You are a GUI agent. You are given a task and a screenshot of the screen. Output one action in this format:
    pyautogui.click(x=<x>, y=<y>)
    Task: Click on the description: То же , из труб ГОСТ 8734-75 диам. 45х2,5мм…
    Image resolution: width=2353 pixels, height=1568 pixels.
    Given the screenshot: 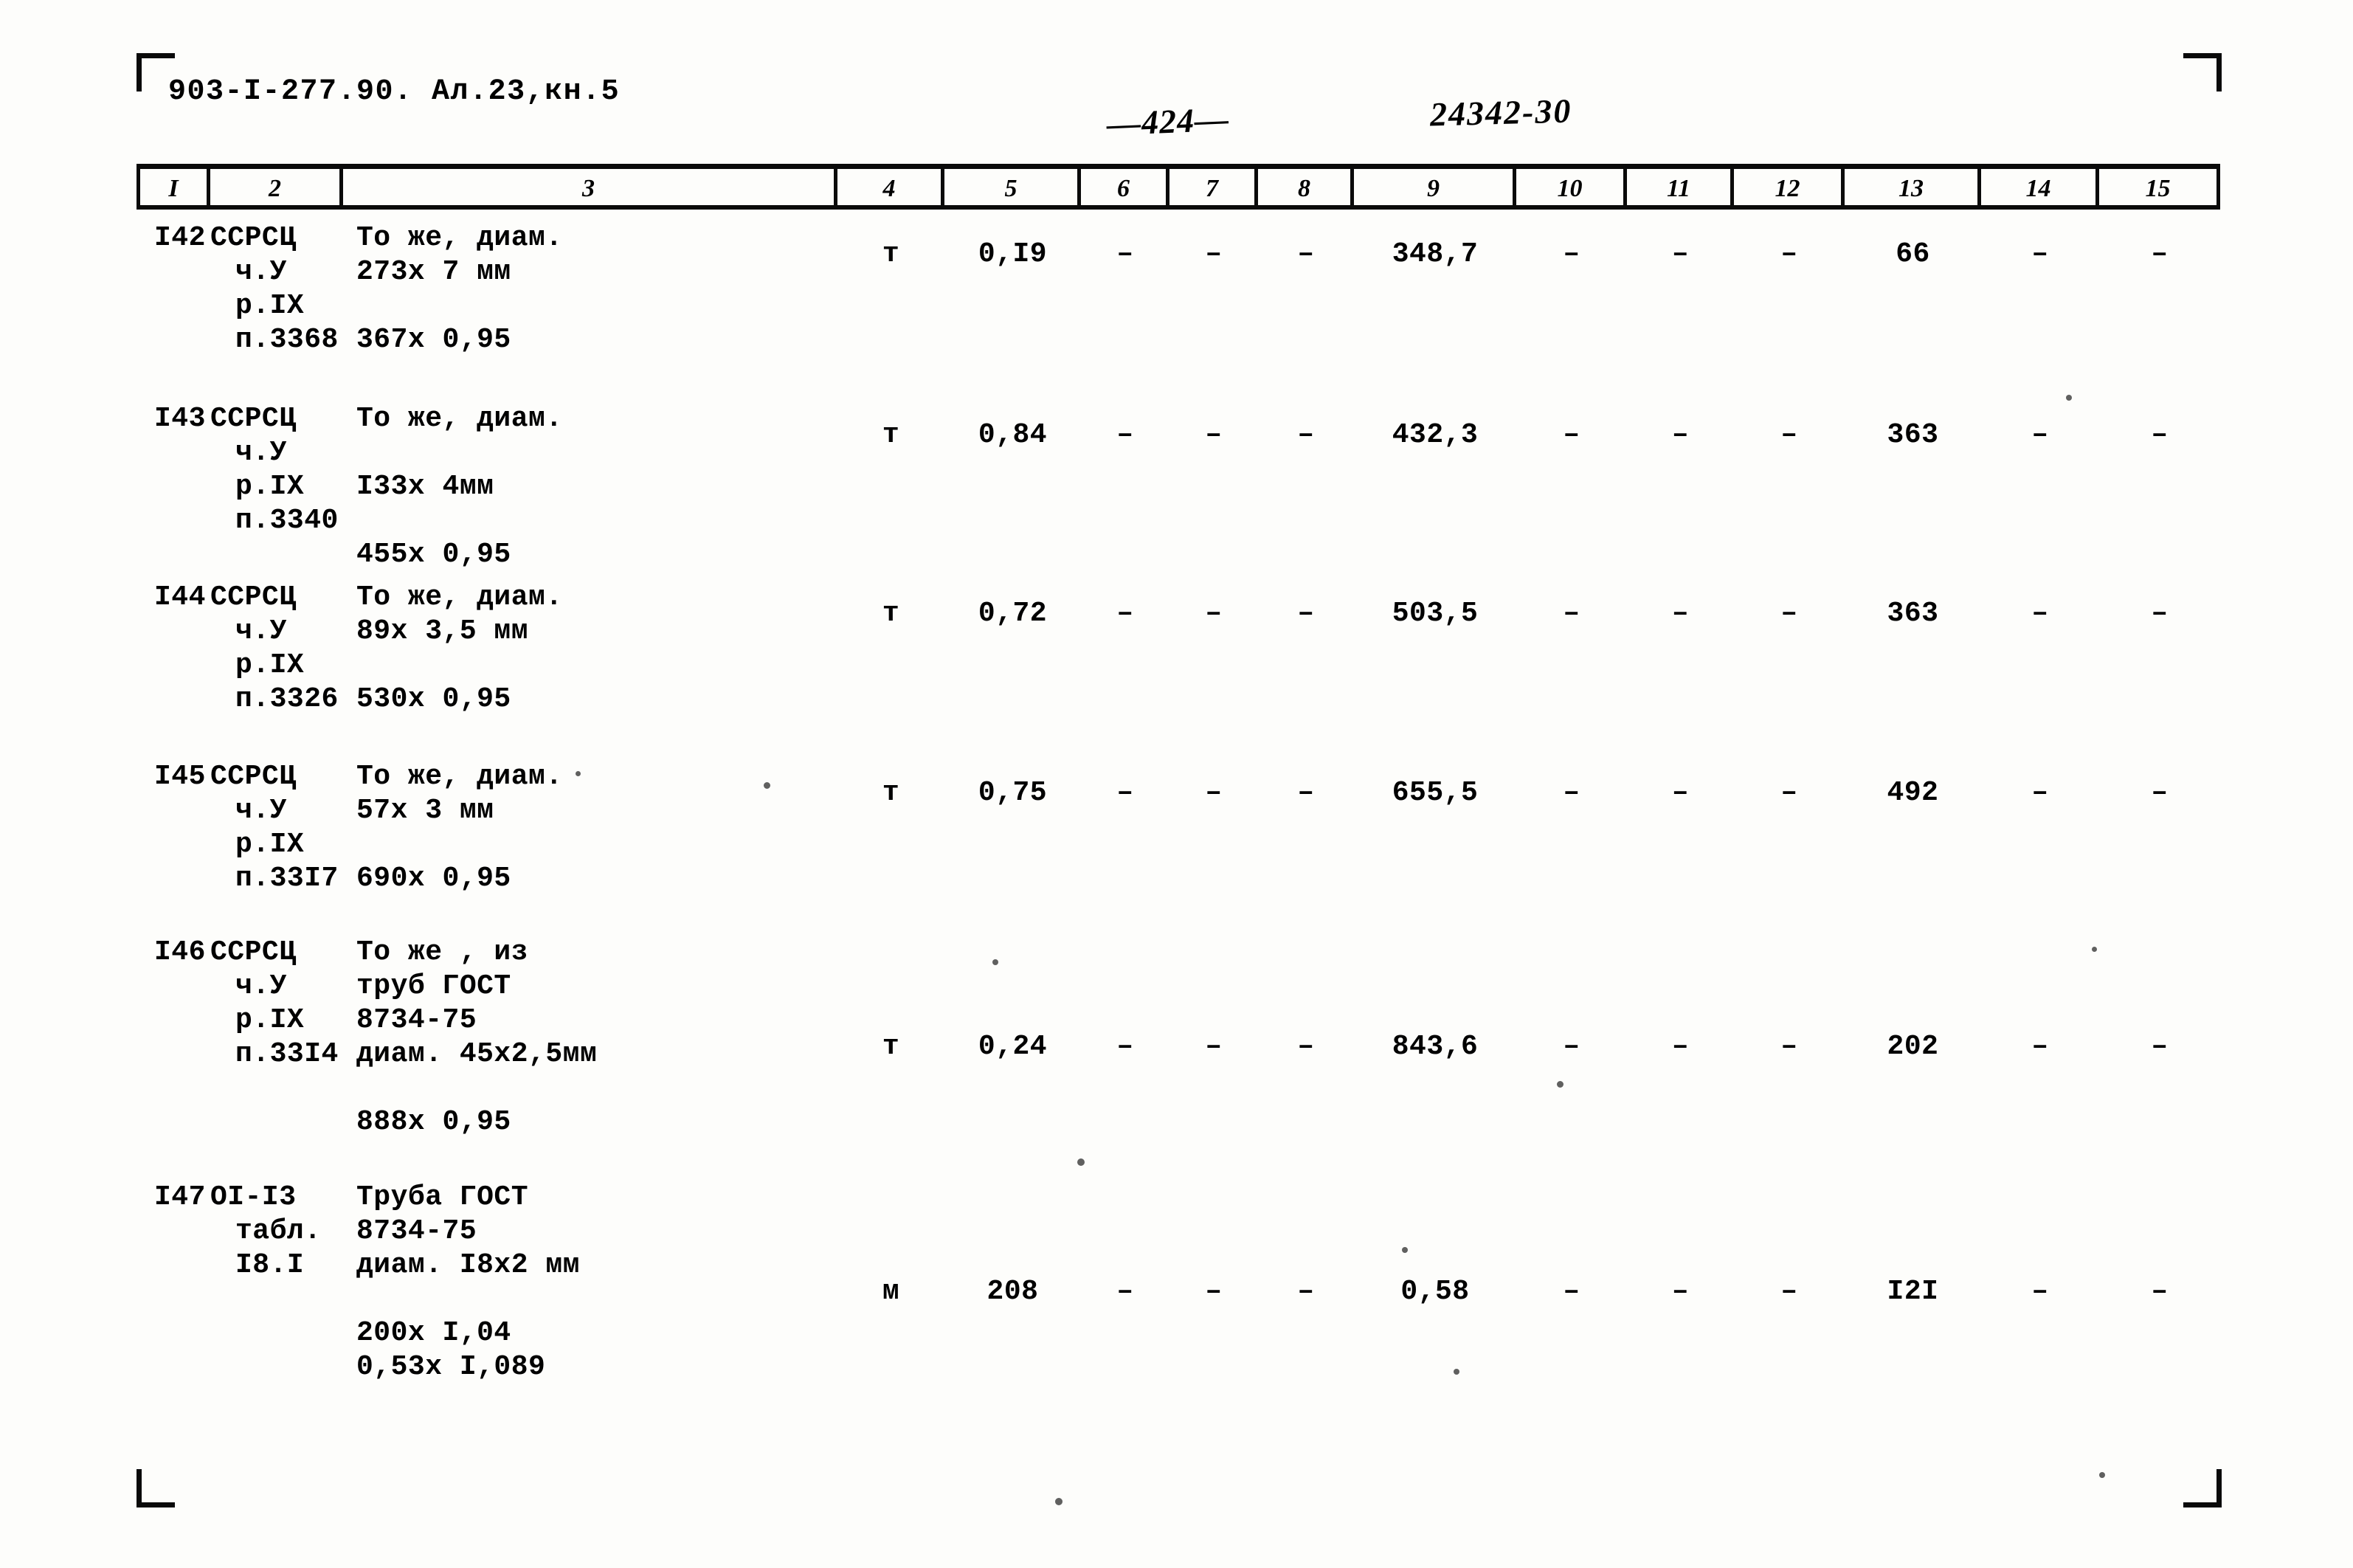 What is the action you would take?
    pyautogui.click(x=590, y=1037)
    